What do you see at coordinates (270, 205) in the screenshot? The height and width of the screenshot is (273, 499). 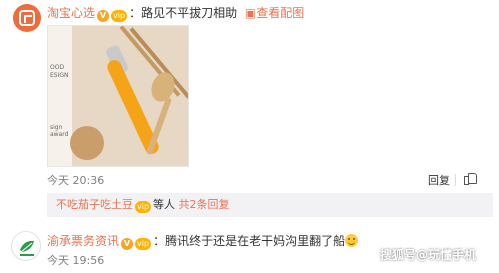 I see `reply-summary: 不吃茄子吃土豆 vip 等人 共2条回复` at bounding box center [270, 205].